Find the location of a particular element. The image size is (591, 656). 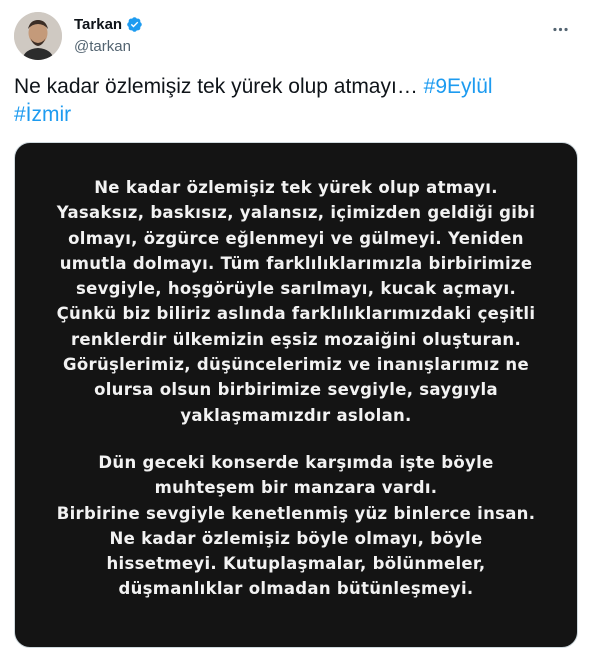

display-name: Tarkan is located at coordinates (98, 24).